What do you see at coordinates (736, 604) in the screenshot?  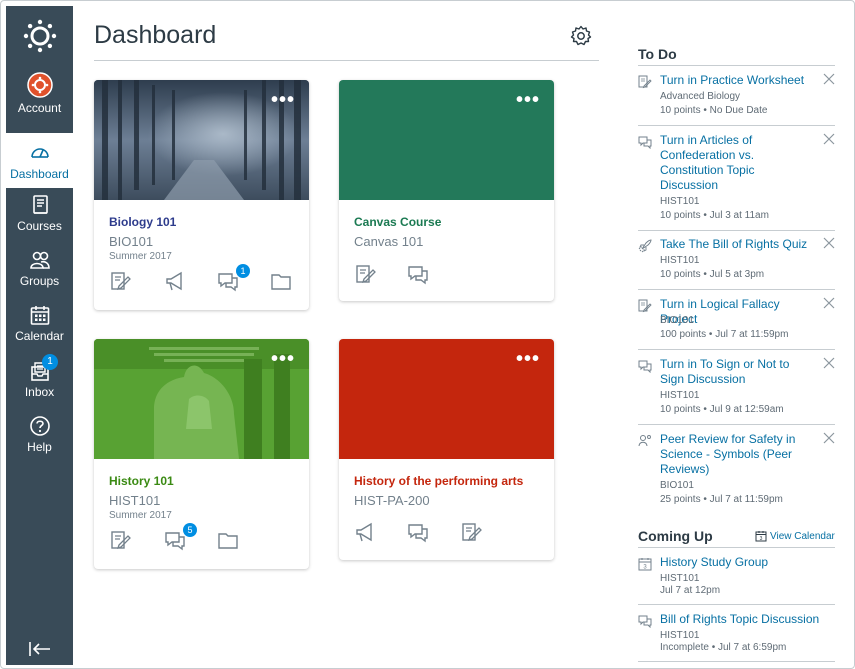 I see `coming-up-divider` at bounding box center [736, 604].